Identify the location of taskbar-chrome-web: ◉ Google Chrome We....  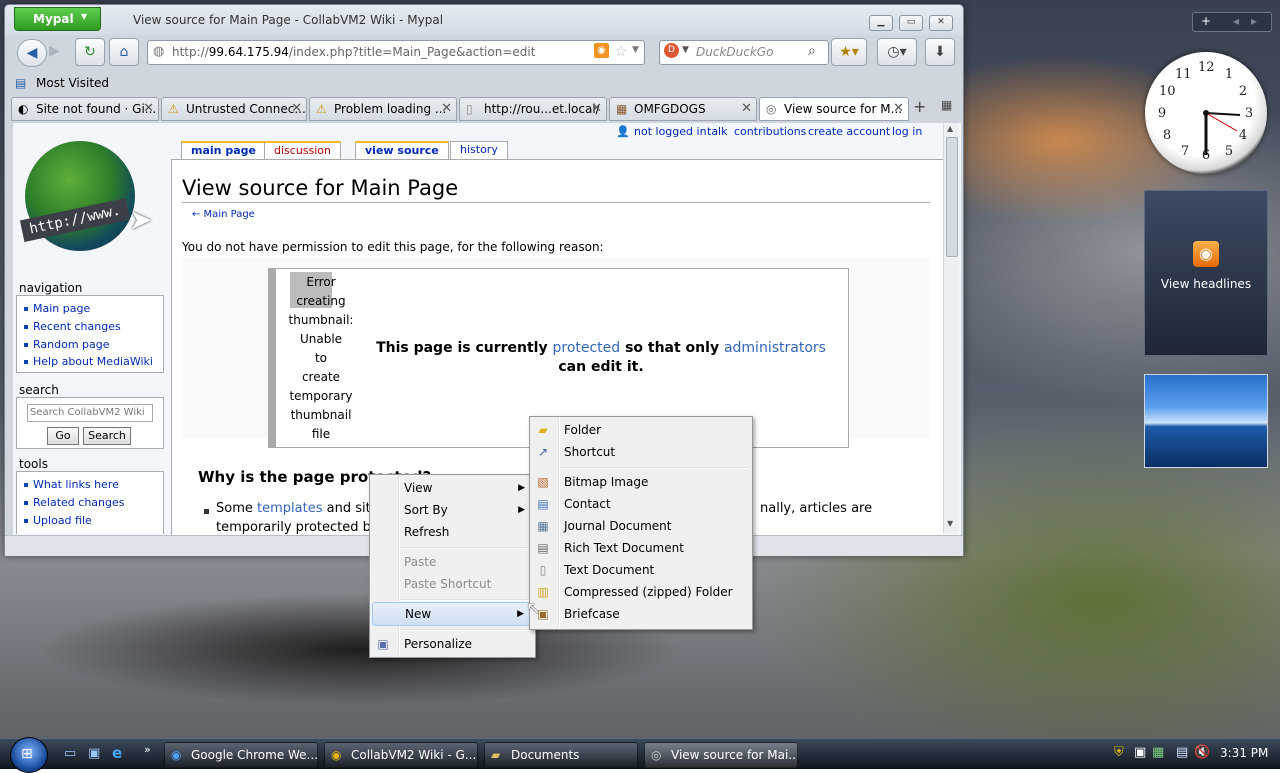
(241, 755).